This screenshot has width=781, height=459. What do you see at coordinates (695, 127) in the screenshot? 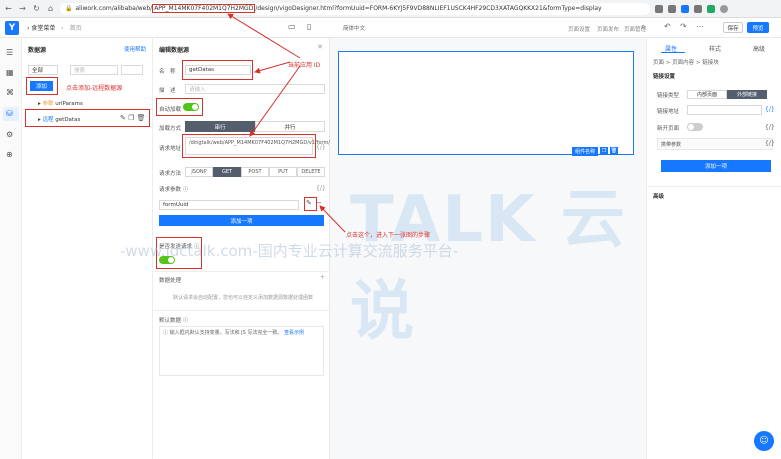
I see `new-window-toggle` at bounding box center [695, 127].